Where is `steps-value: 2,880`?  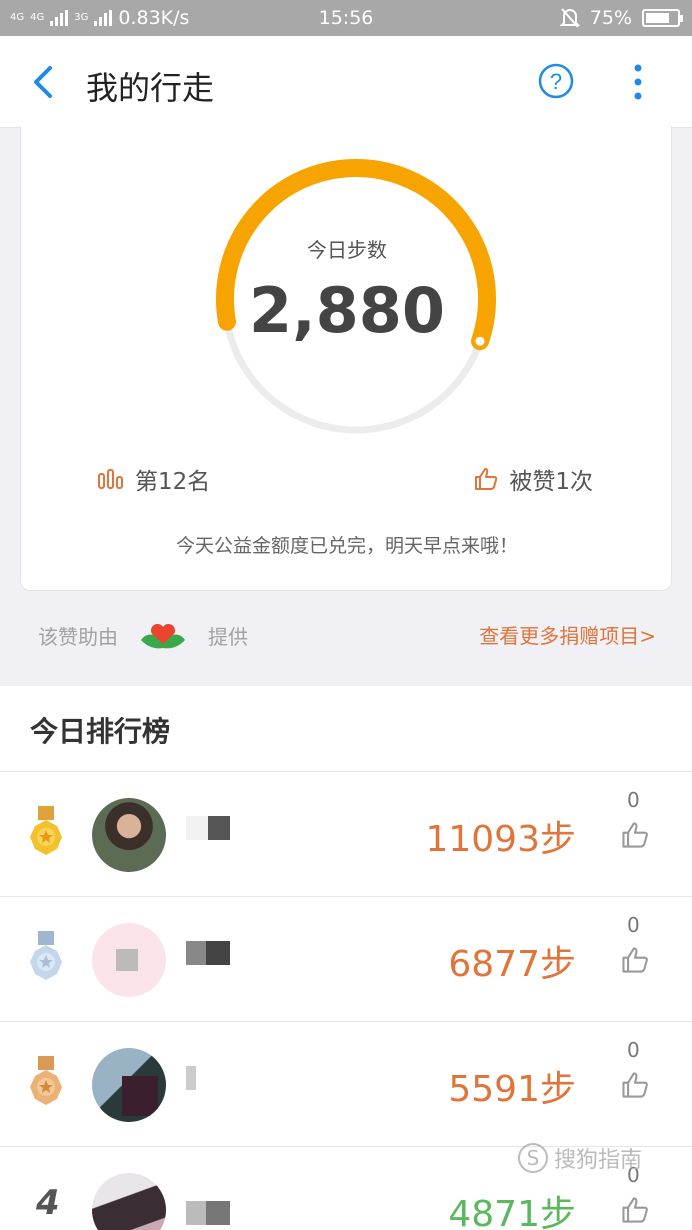
steps-value: 2,880 is located at coordinates (347, 310).